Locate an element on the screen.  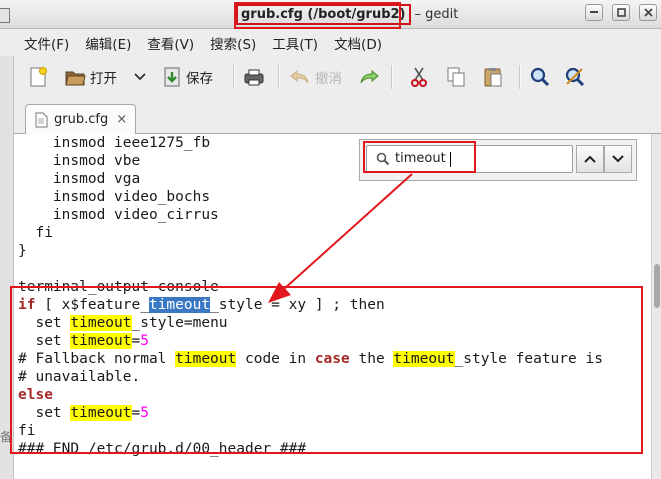
menu-documents: 文档(D) is located at coordinates (358, 43).